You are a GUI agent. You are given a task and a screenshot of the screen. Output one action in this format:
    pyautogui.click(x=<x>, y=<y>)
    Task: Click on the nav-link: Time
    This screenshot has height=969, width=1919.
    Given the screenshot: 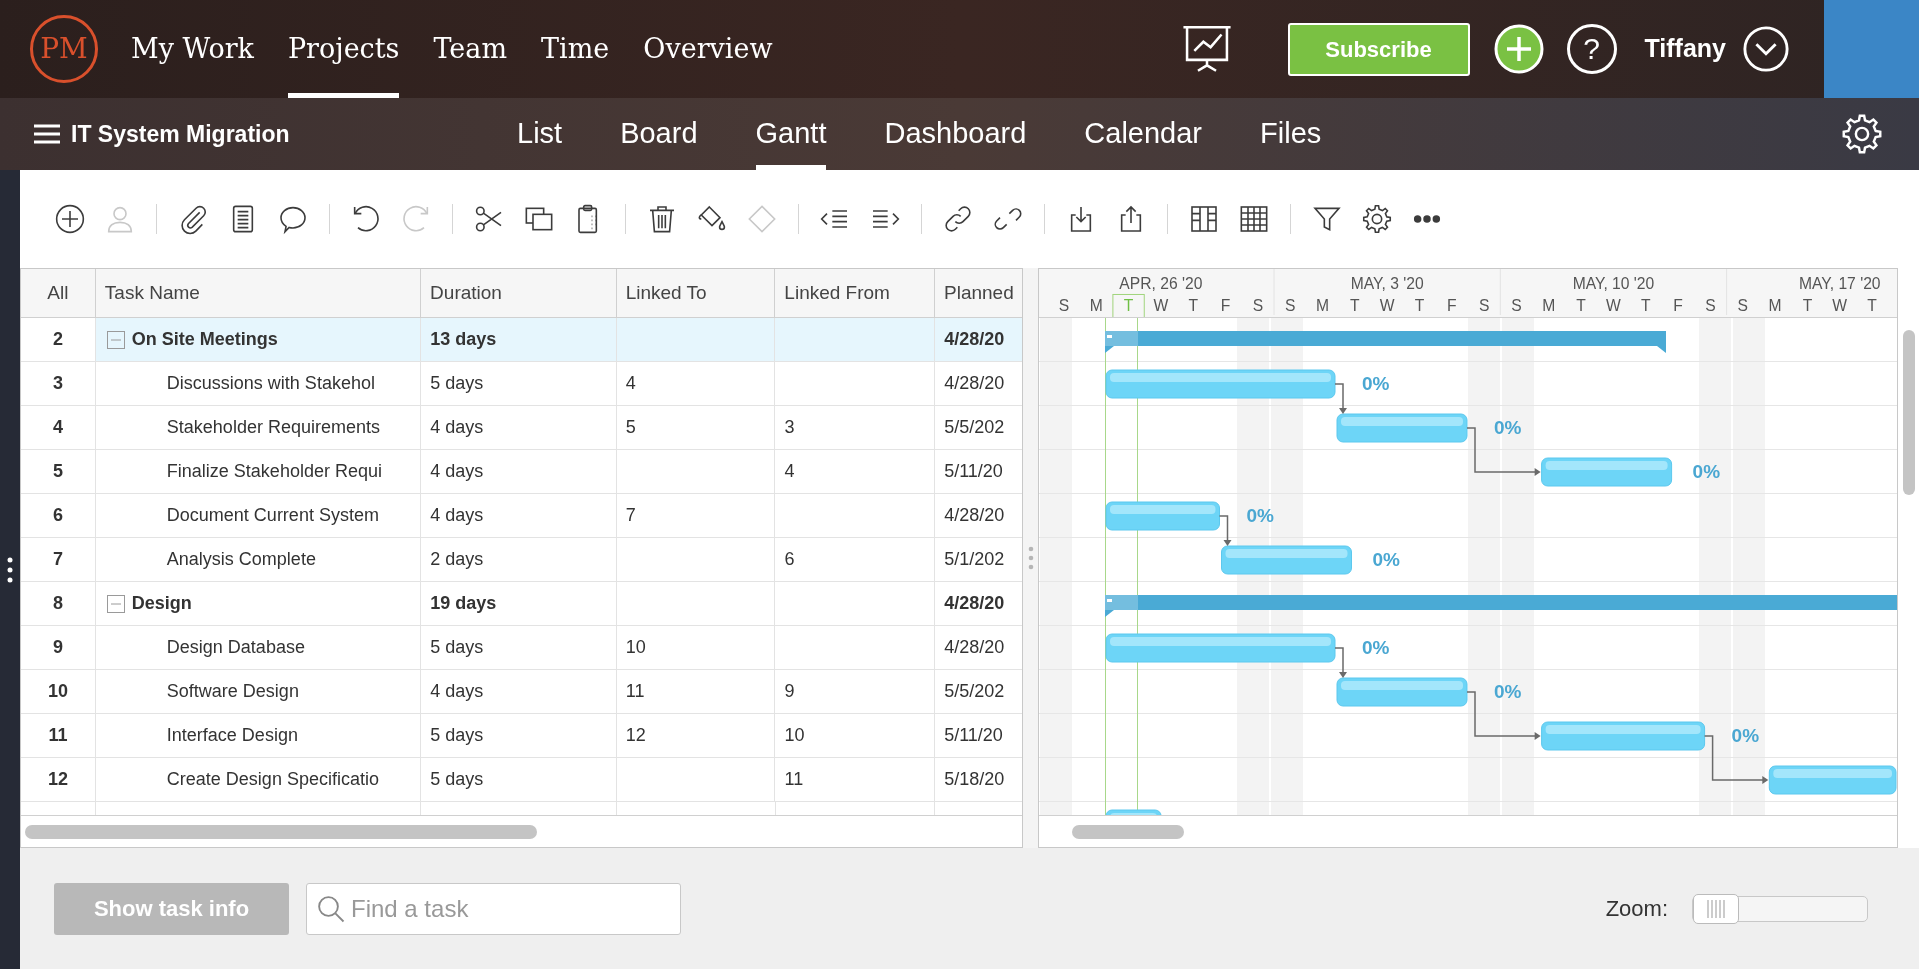 What is the action you would take?
    pyautogui.click(x=575, y=49)
    